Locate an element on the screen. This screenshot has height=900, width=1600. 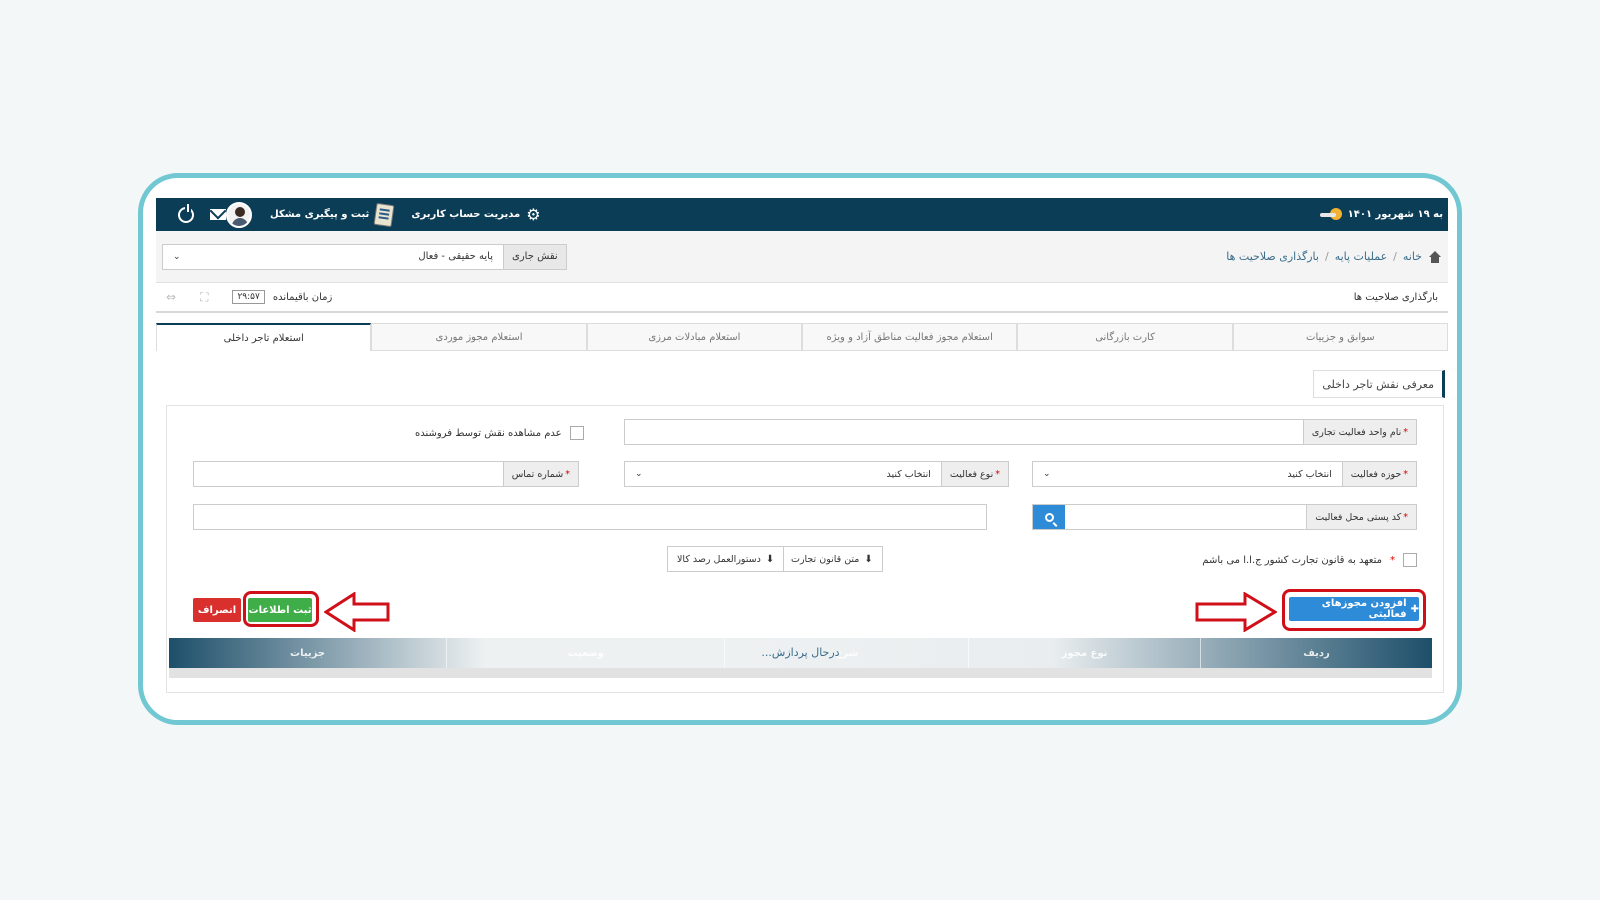
gears-icon: ⚙ is located at coordinates (533, 214).